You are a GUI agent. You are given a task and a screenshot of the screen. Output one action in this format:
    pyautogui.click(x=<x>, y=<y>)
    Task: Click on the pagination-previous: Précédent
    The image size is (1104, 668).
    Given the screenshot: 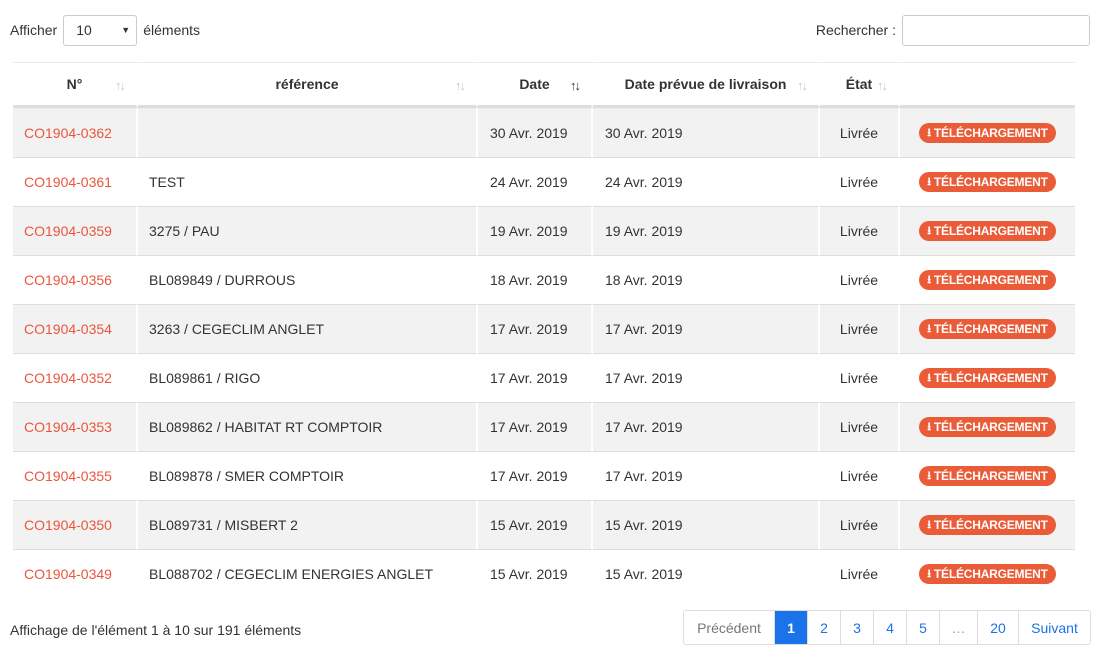 What is the action you would take?
    pyautogui.click(x=729, y=627)
    